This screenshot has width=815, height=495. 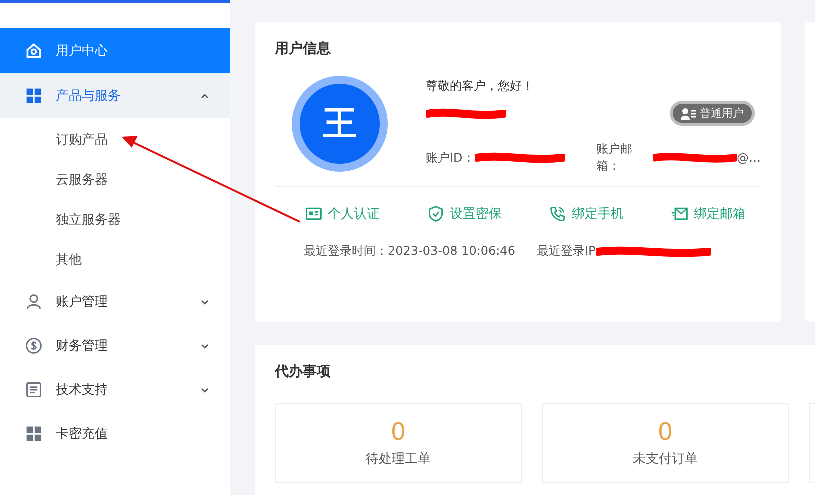 What do you see at coordinates (115, 260) in the screenshot?
I see `sidebar-subitem: 其他` at bounding box center [115, 260].